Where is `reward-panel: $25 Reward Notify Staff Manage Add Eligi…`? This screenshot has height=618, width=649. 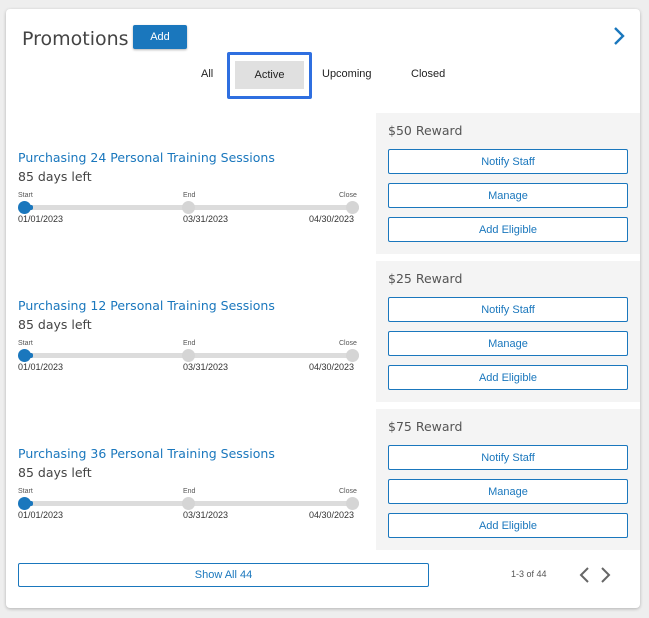 reward-panel: $25 Reward Notify Staff Manage Add Eligi… is located at coordinates (508, 331).